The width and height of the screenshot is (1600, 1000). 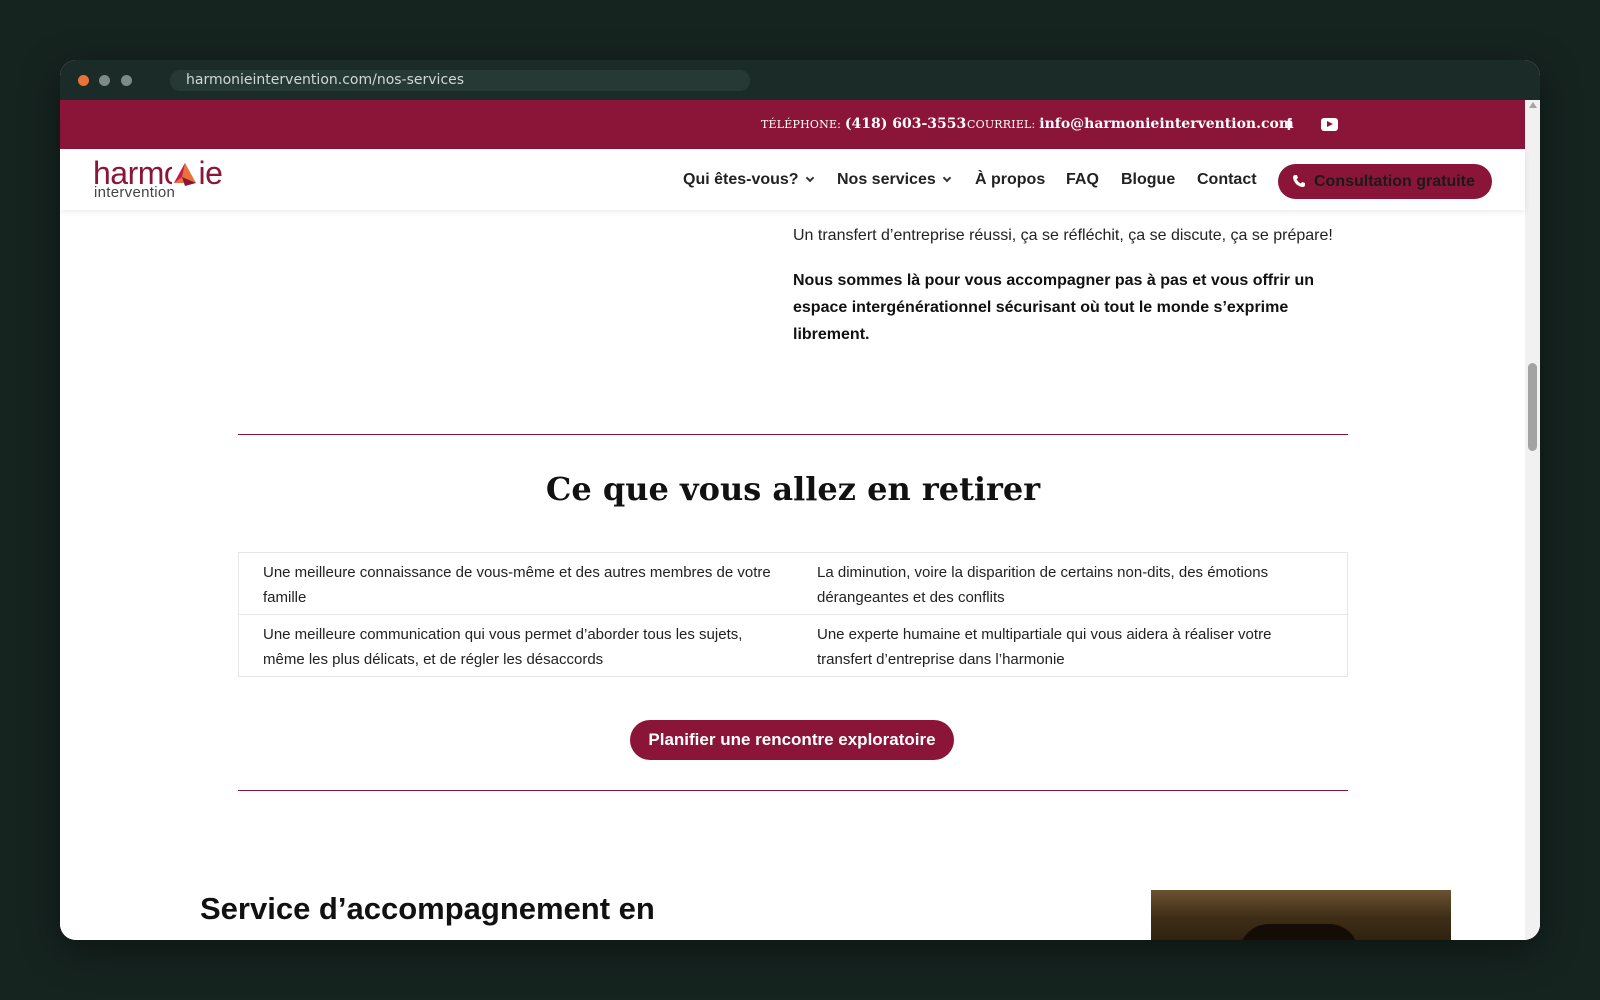 What do you see at coordinates (800, 80) in the screenshot?
I see `browser-chrome: harmonieintervention.com/nos-services` at bounding box center [800, 80].